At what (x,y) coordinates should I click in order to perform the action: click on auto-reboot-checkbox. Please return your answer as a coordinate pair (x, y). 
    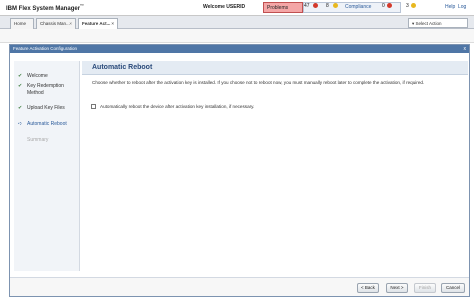
    Looking at the image, I should click on (93, 106).